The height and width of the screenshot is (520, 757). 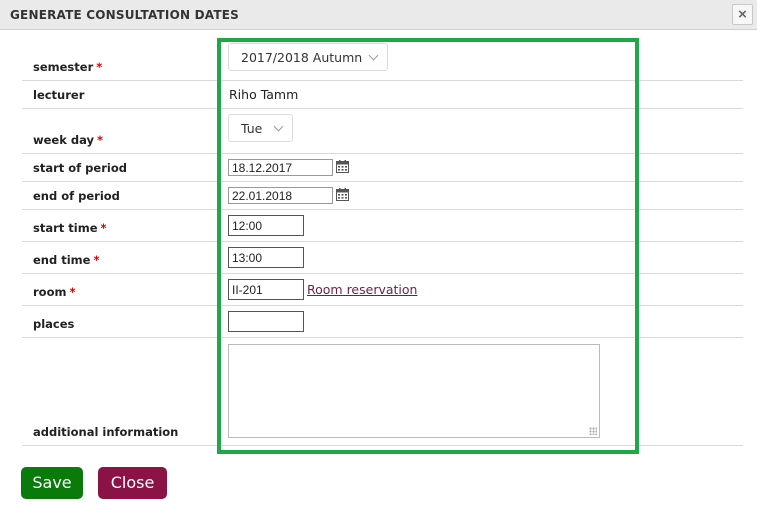 What do you see at coordinates (382, 196) in the screenshot?
I see `row-end-of-period: end of period` at bounding box center [382, 196].